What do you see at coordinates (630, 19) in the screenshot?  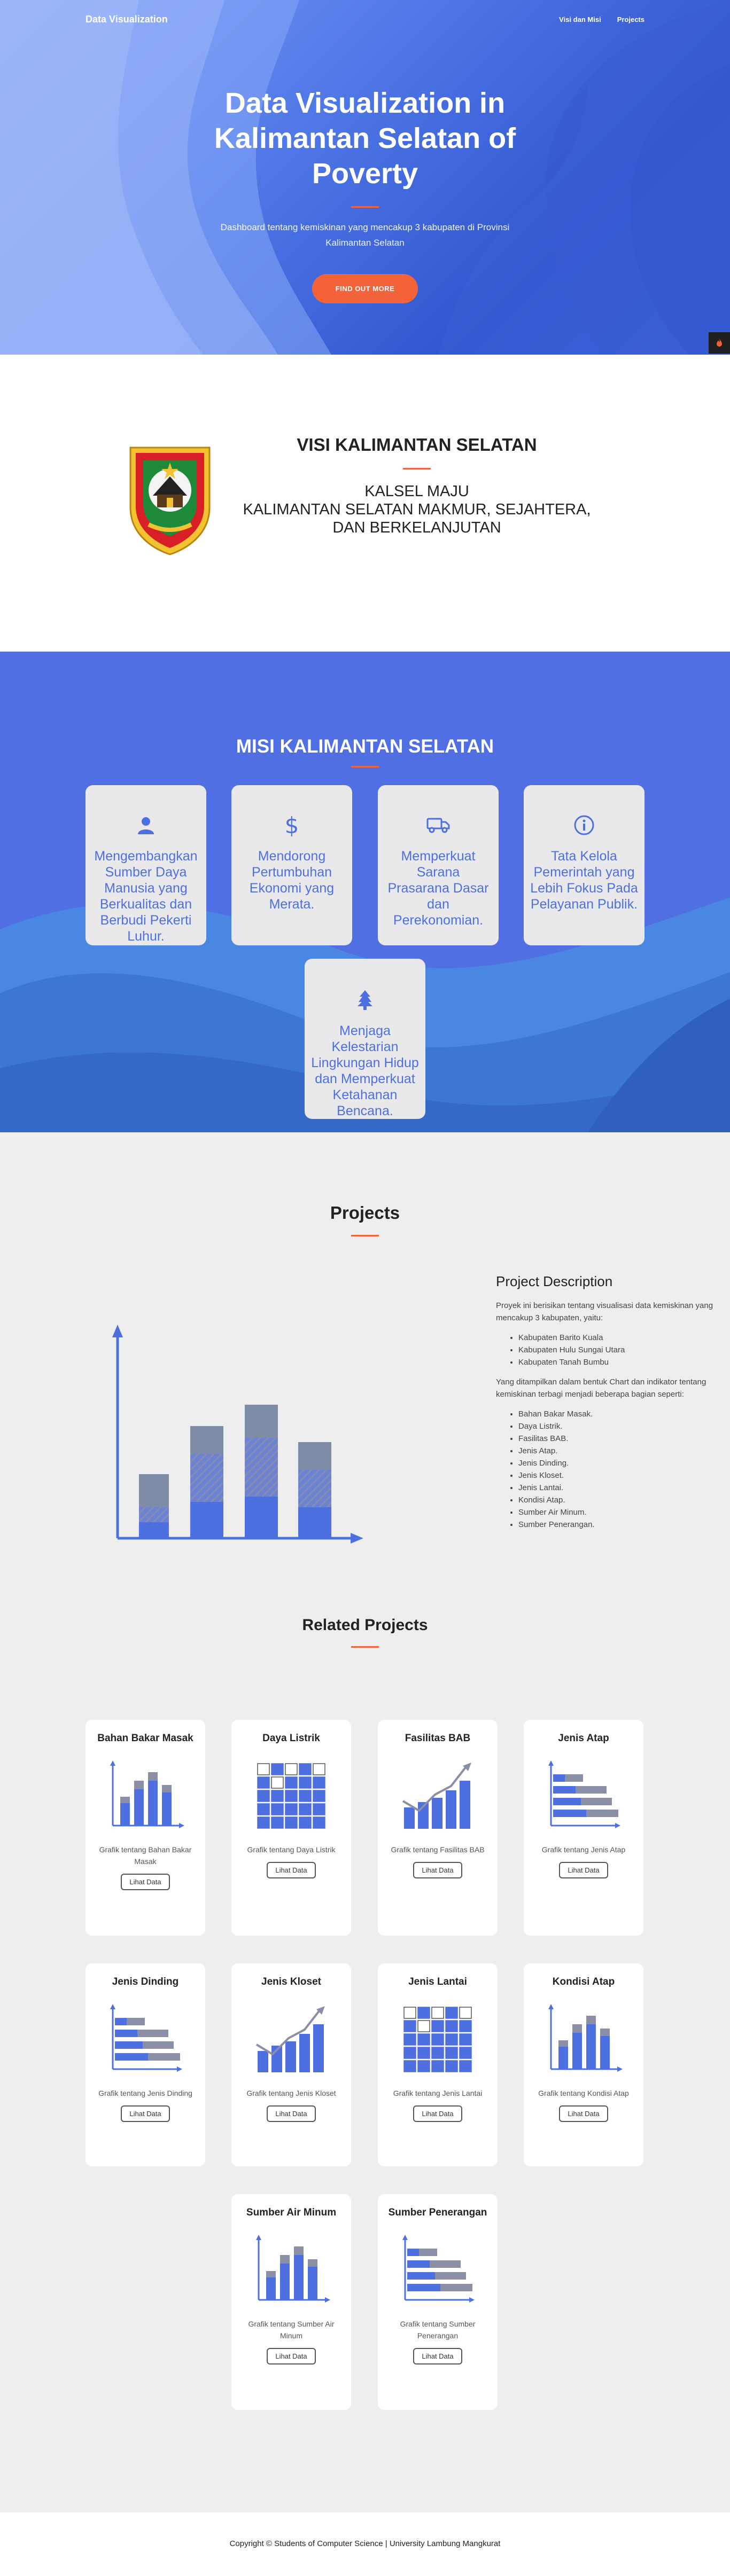 I see `nav-link-projects: Projects` at bounding box center [630, 19].